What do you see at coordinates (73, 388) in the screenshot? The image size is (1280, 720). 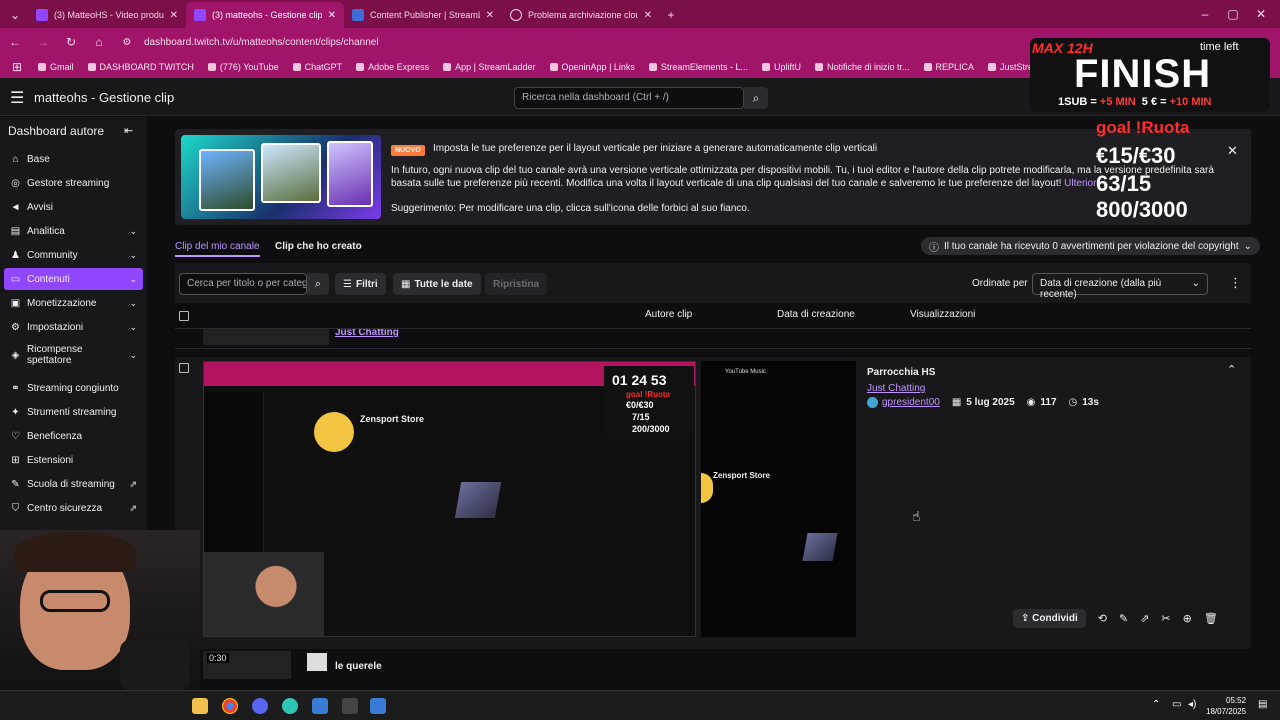 I see `sidebar-item-streaming-congiunto: ⚭ Streaming congiunto` at bounding box center [73, 388].